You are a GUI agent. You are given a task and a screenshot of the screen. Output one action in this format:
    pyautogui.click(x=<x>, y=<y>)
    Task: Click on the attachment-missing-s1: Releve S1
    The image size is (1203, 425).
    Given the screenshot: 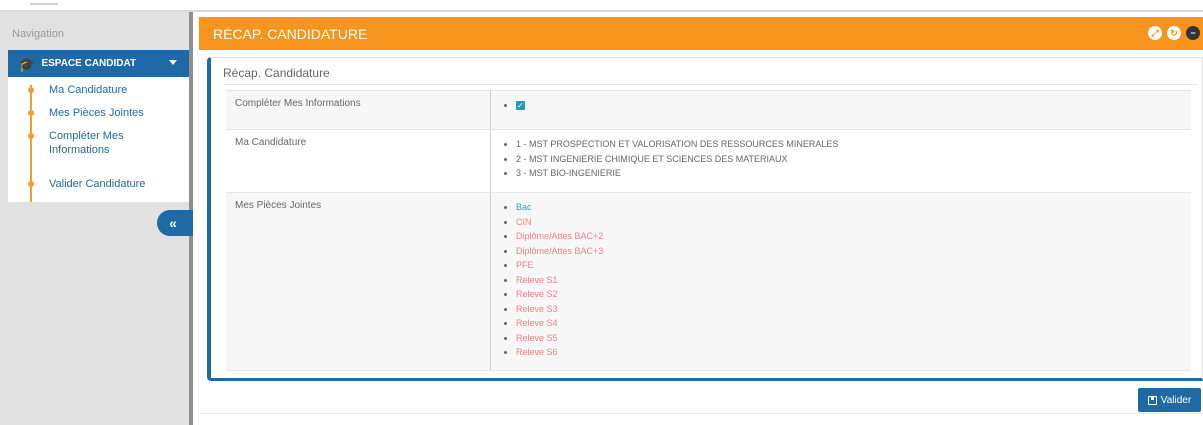 What is the action you would take?
    pyautogui.click(x=537, y=279)
    